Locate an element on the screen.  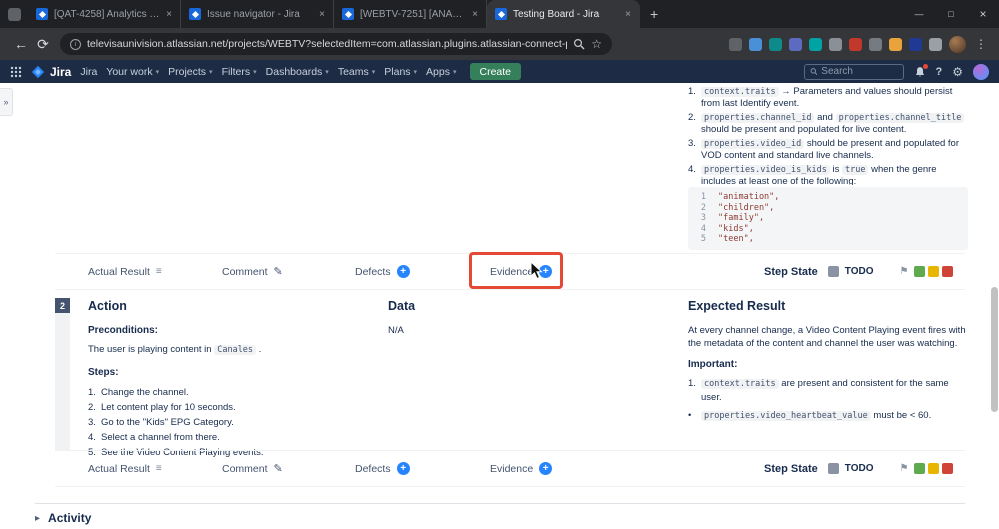
notifications-bell-icon is located at coordinates (921, 70).